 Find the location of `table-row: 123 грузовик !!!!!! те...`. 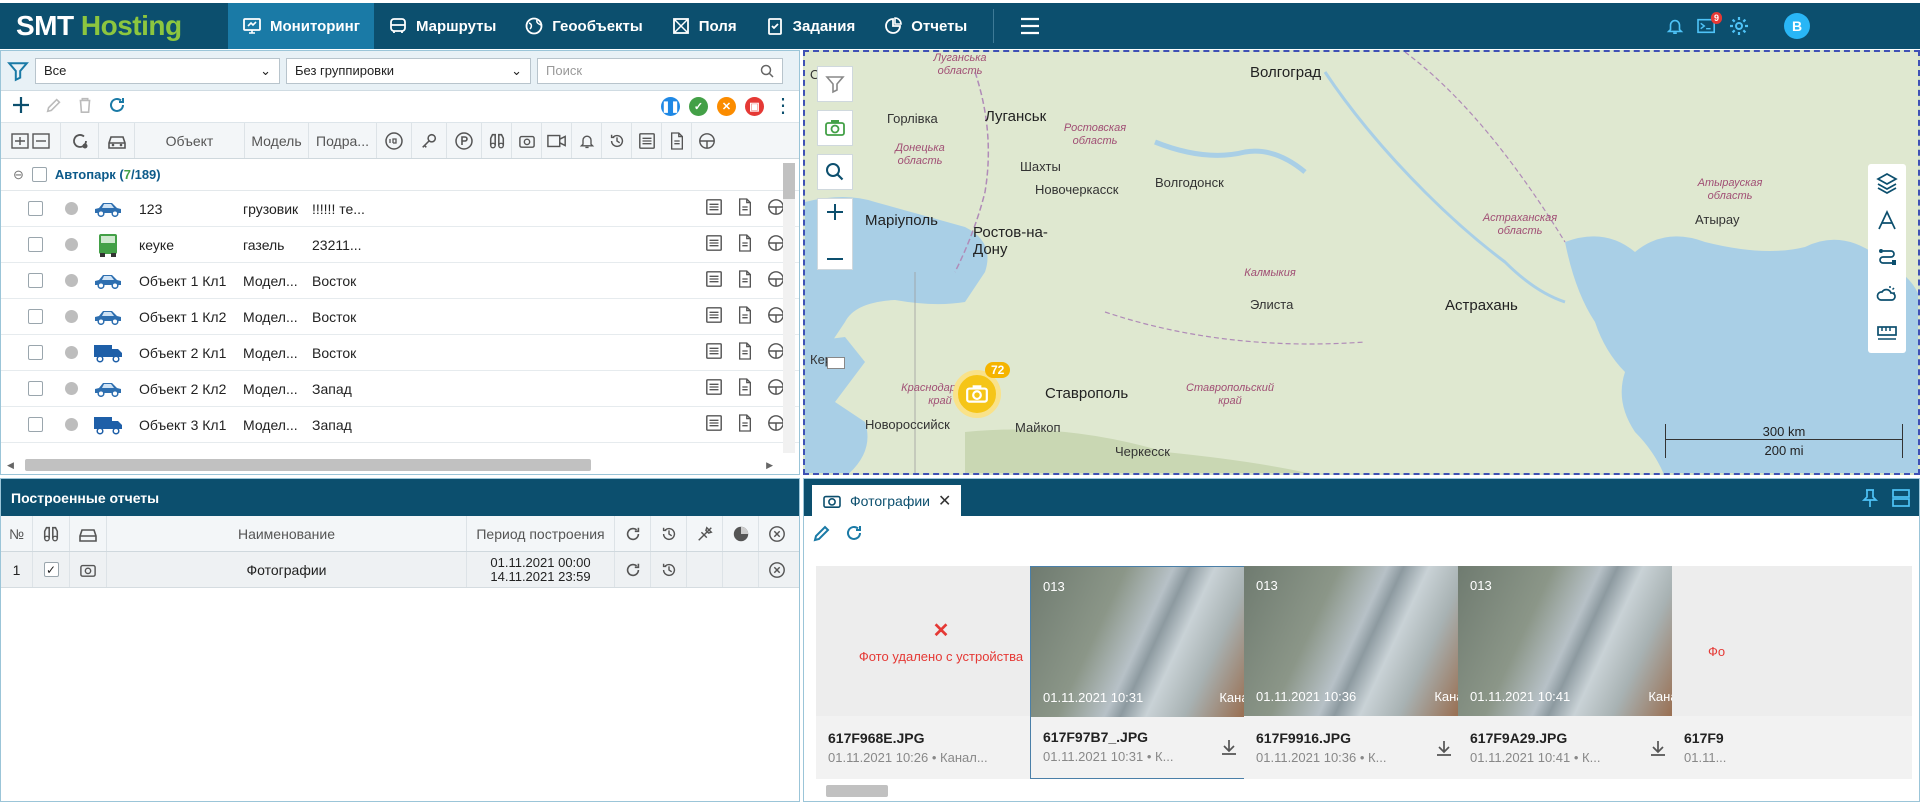

table-row: 123 грузовик !!!!!! те... is located at coordinates (400, 209).